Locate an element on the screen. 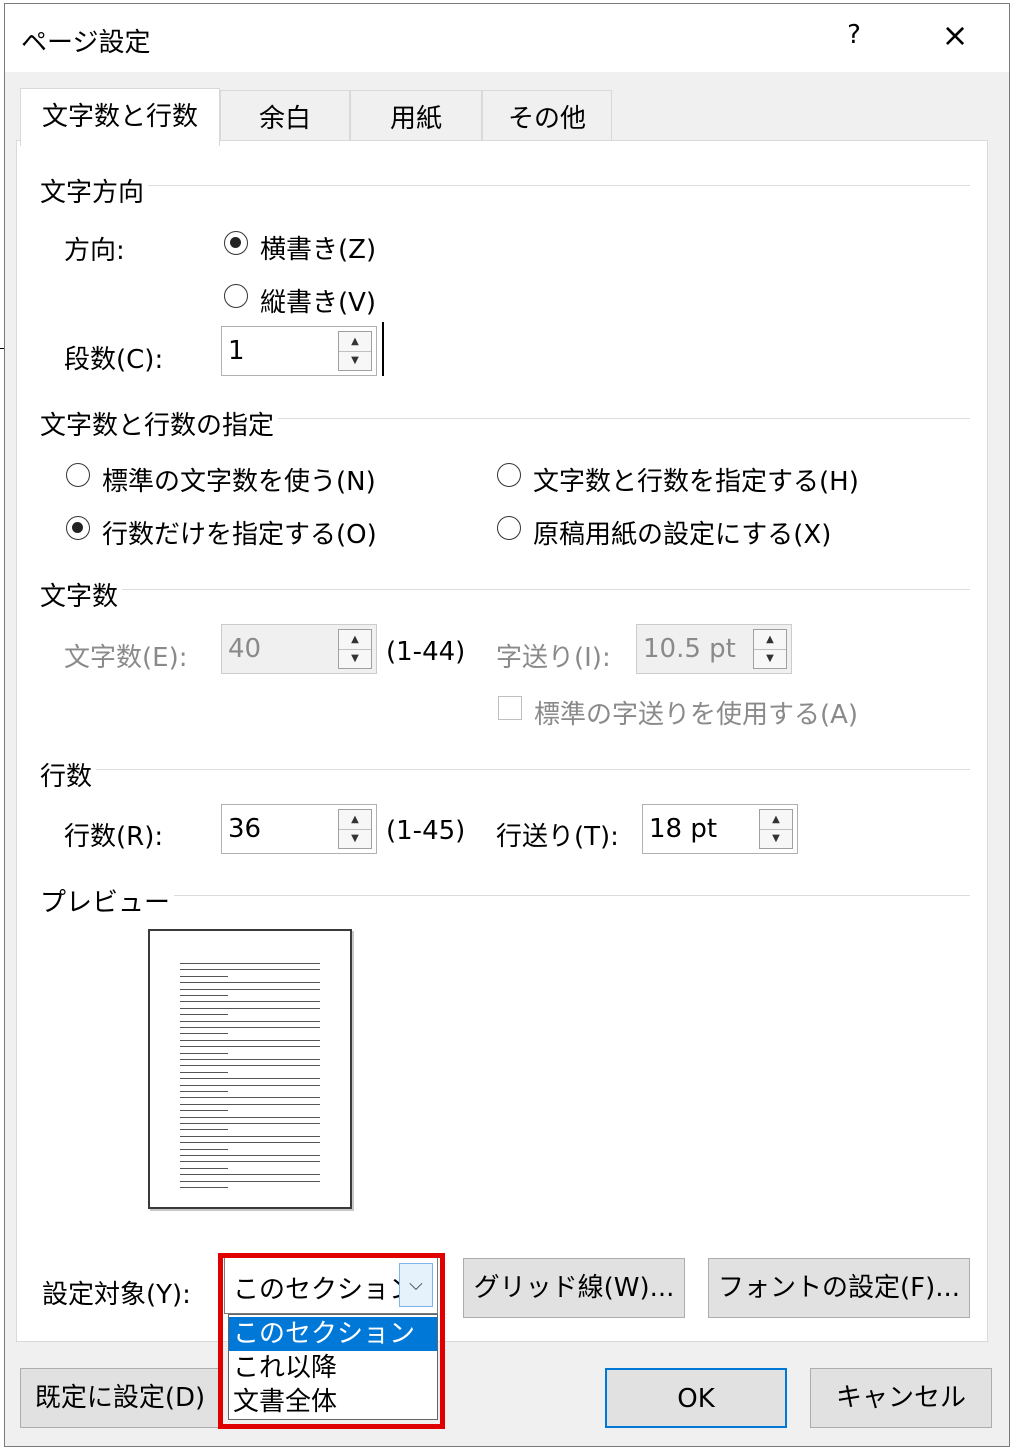  tab-margins: 余白 is located at coordinates (285, 117).